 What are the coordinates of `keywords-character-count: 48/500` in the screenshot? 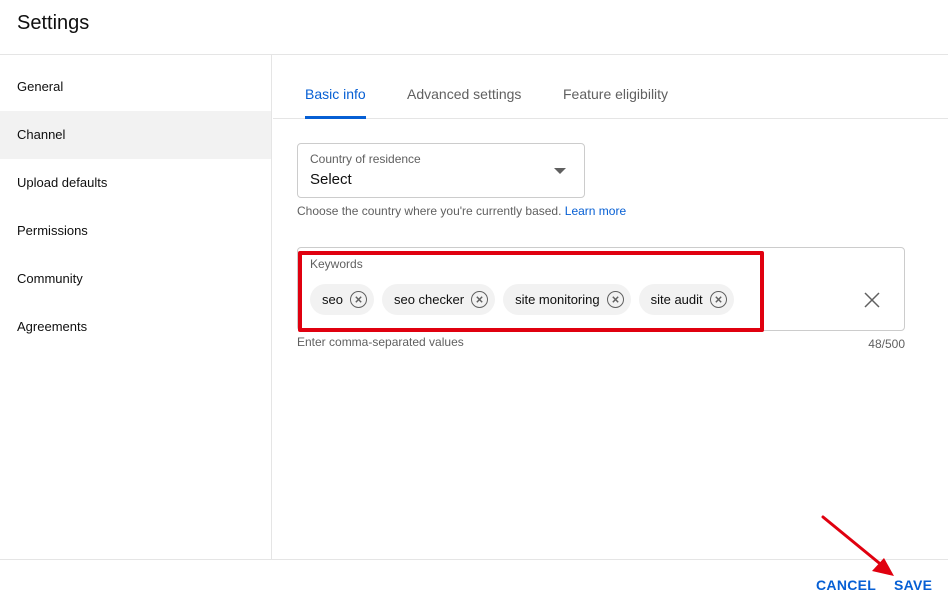 It's located at (886, 344).